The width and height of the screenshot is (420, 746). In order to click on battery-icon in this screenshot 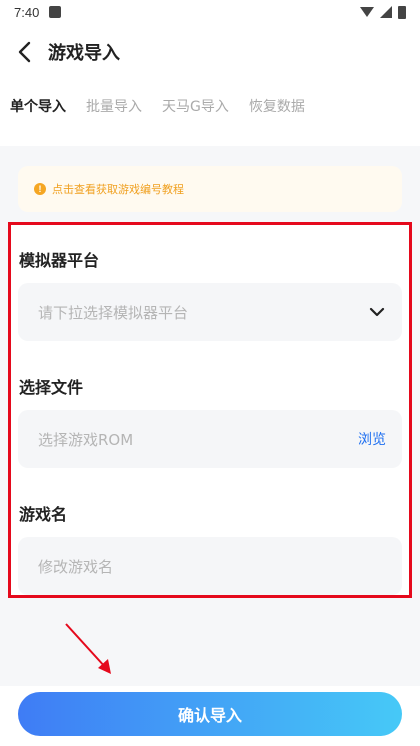, I will do `click(402, 12)`.